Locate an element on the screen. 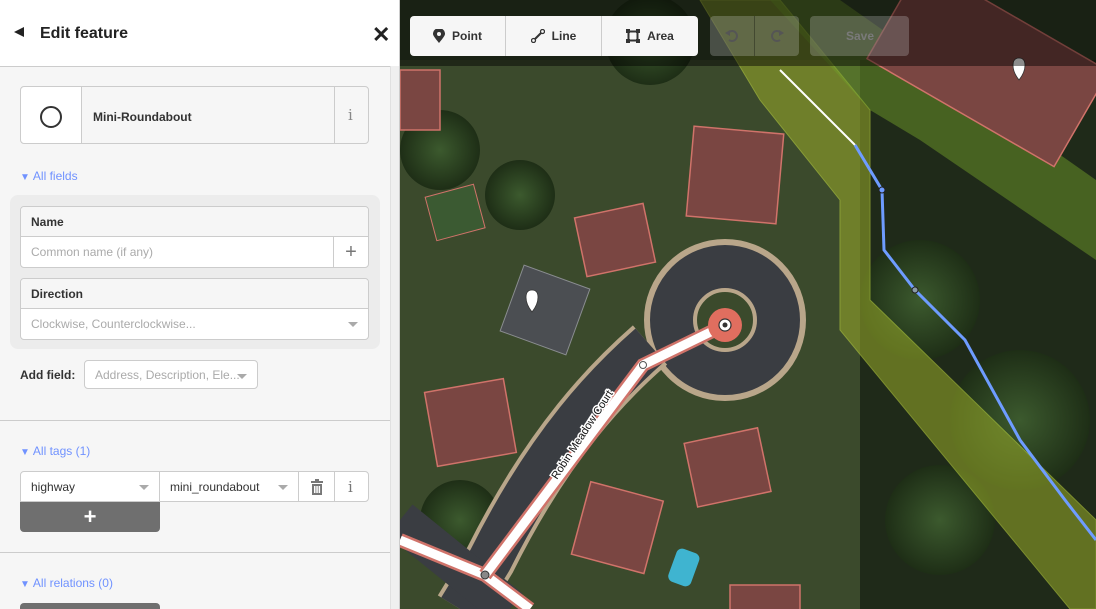 The image size is (1096, 609). tag-value-input: mini_roundabout is located at coordinates (229, 486).